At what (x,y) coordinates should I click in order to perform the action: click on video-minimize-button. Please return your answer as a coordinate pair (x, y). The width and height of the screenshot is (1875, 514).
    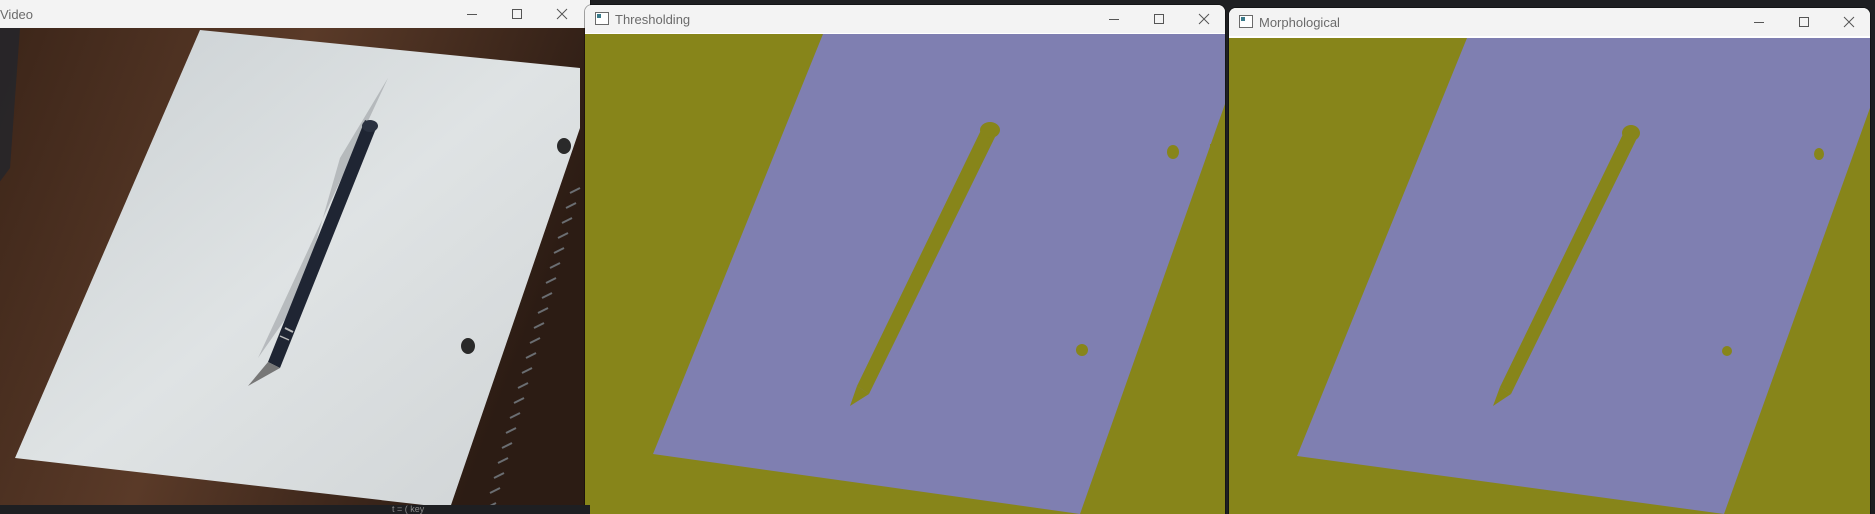
    Looking at the image, I should click on (472, 14).